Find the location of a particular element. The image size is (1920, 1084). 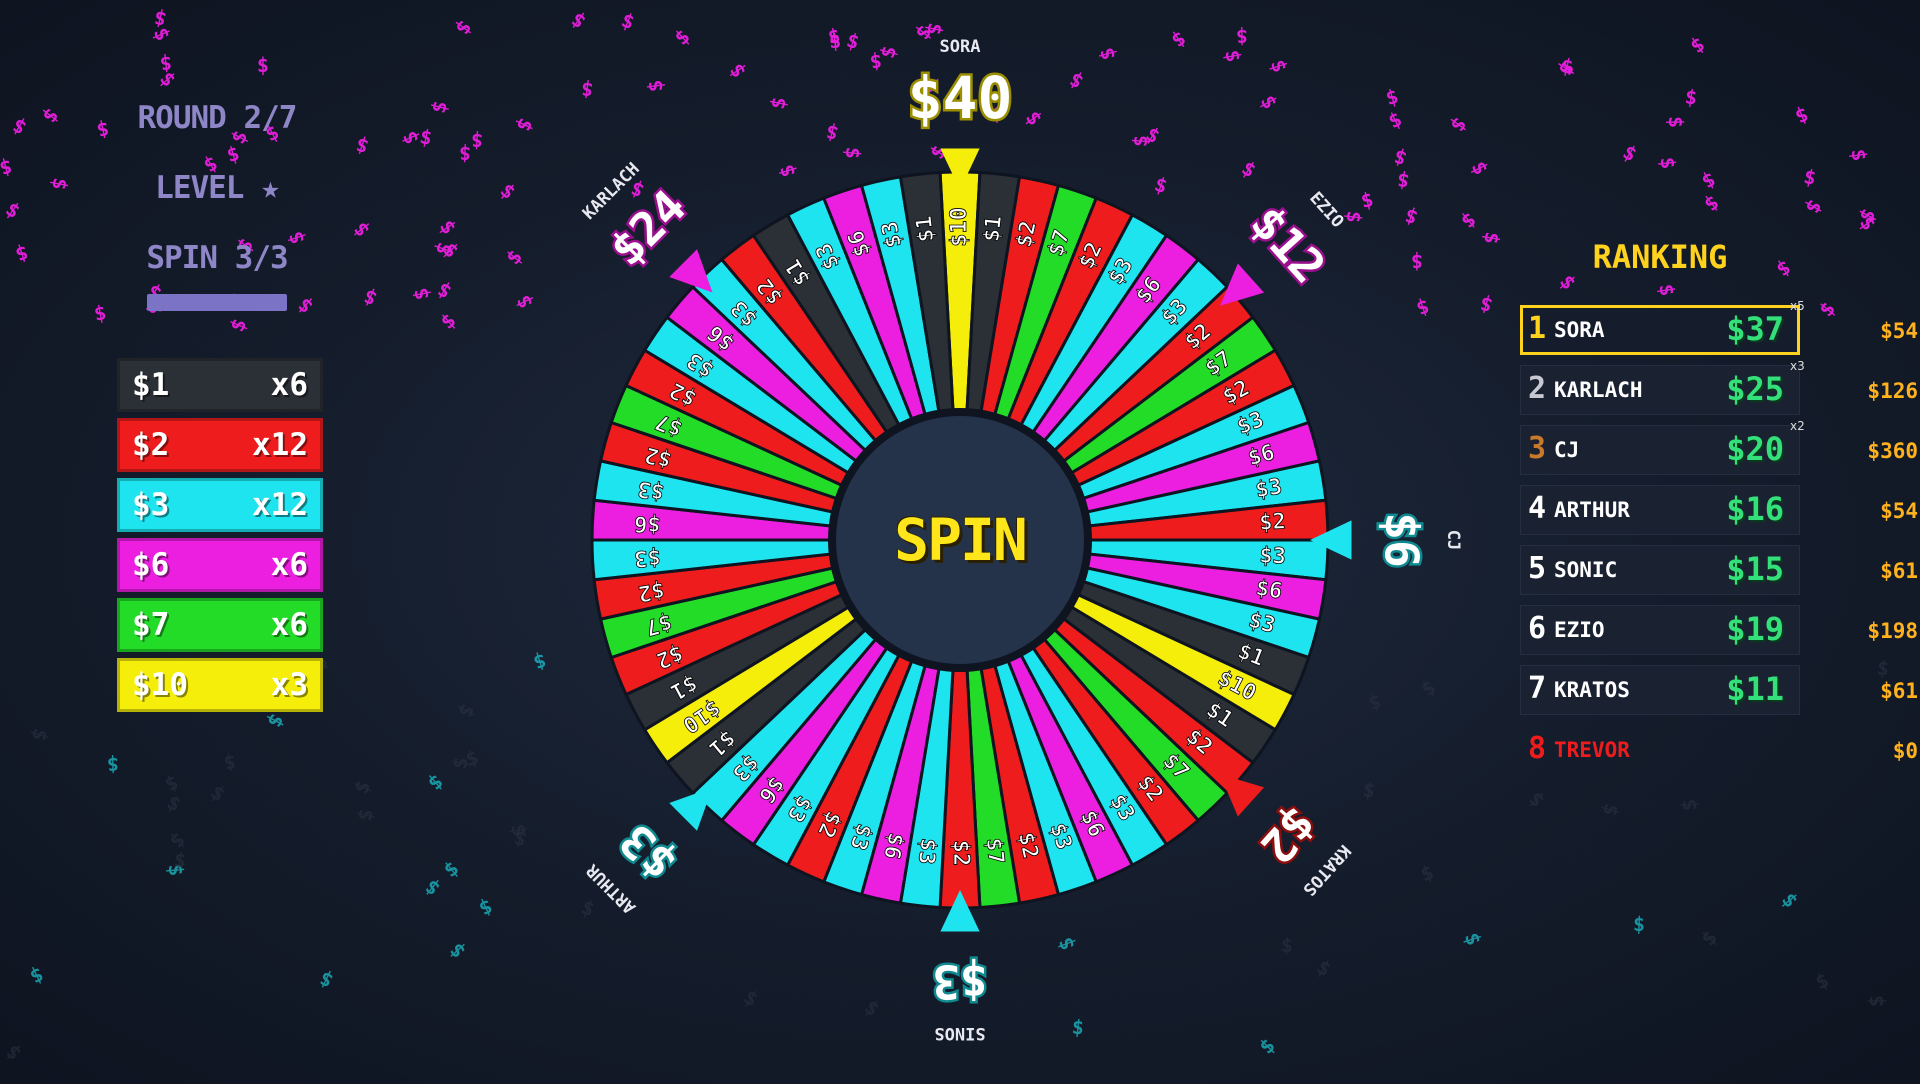

rank-number: 6 is located at coordinates (1537, 628).